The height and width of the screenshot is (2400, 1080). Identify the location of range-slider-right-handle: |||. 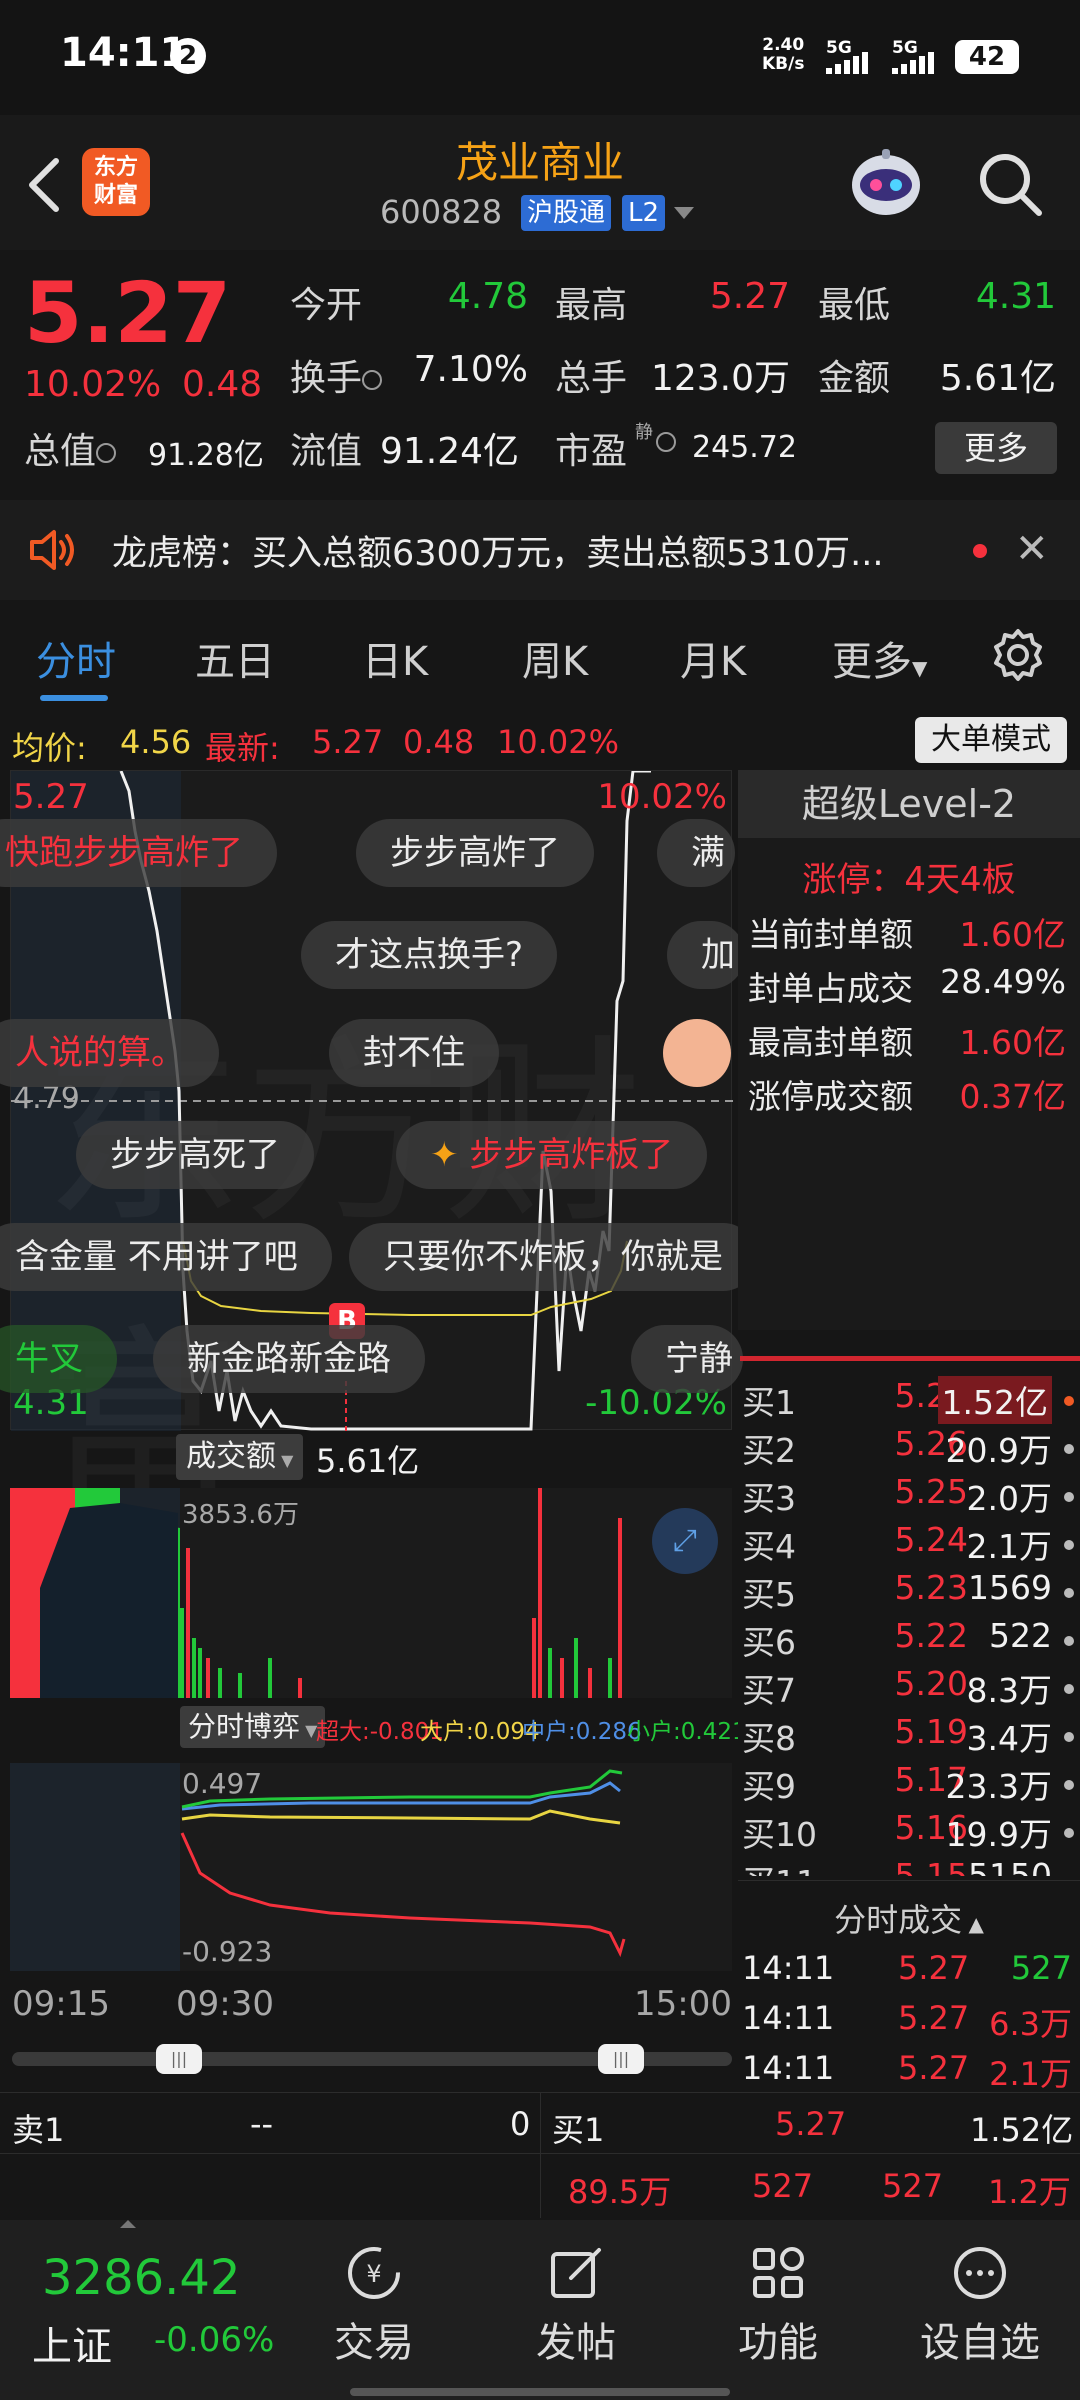
(621, 2059).